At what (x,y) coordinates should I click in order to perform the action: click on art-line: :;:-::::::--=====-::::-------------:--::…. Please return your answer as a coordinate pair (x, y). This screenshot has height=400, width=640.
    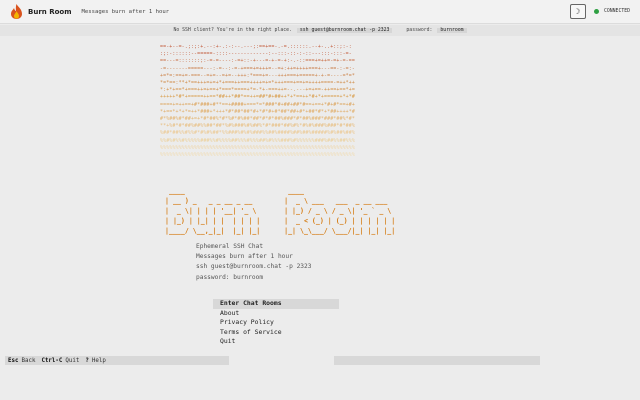
    Looking at the image, I should click on (256, 54).